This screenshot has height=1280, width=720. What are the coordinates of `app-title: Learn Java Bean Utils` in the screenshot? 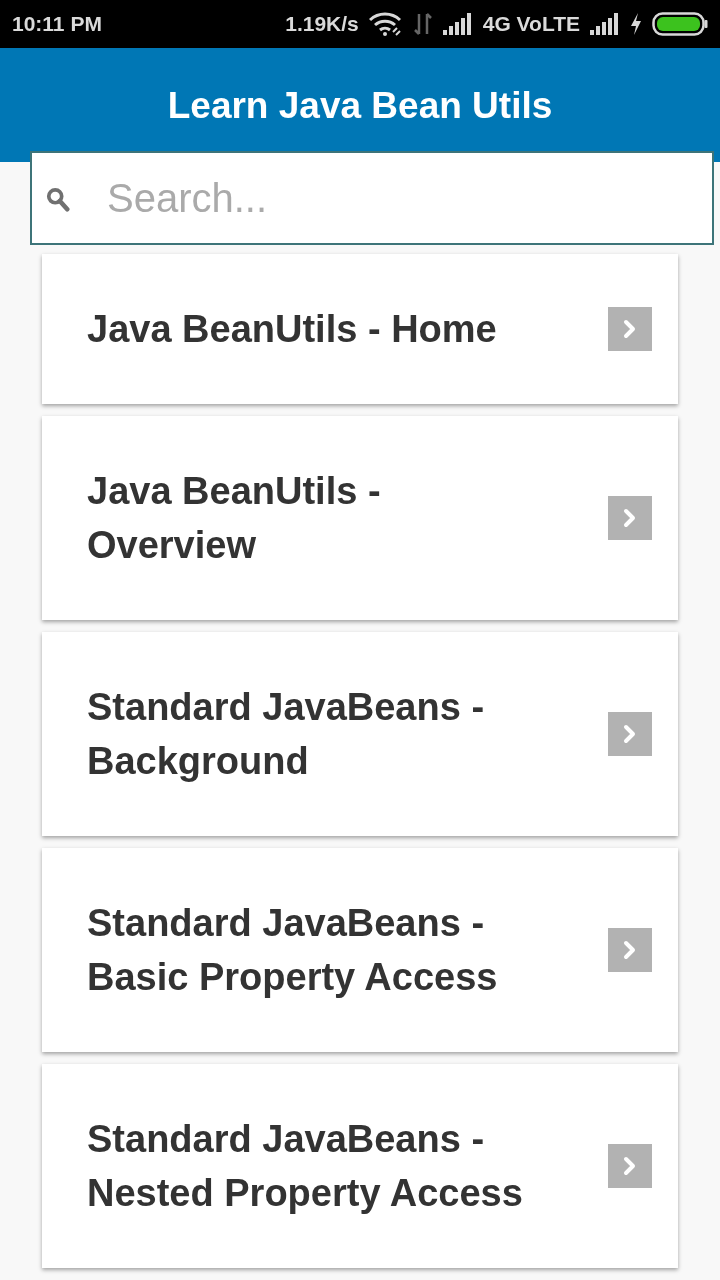 It's located at (360, 106).